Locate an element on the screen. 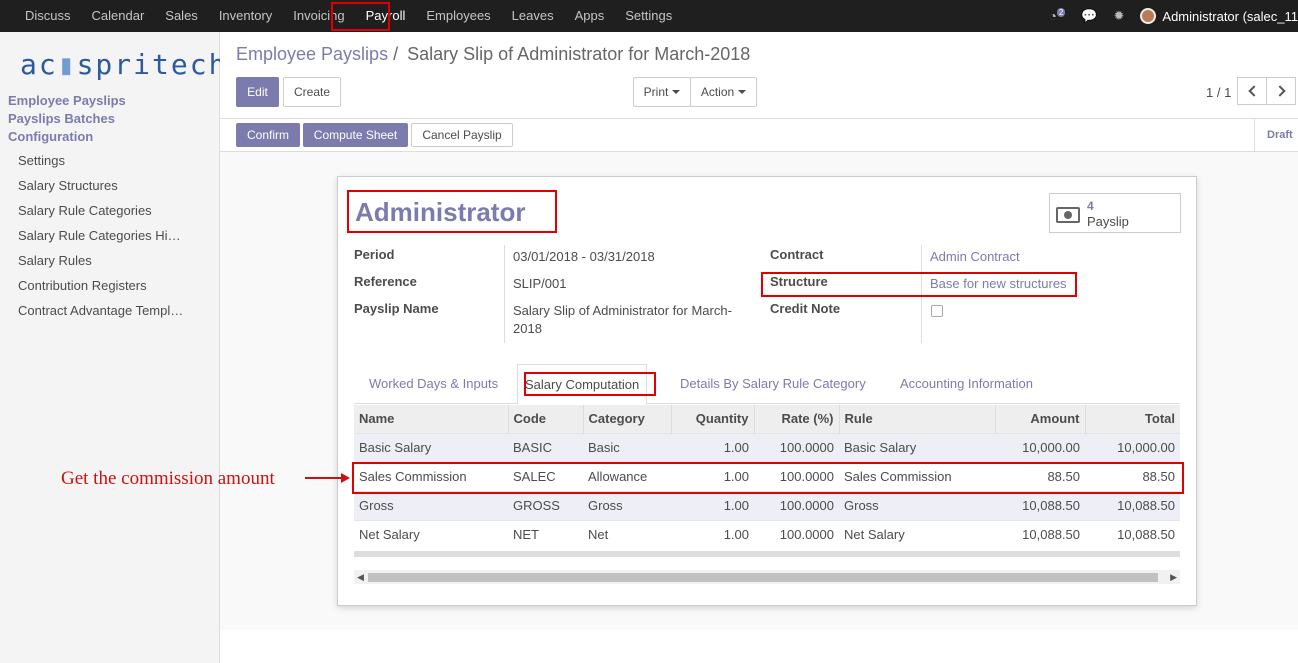 The height and width of the screenshot is (663, 1298). company-logo: ac▮spritech is located at coordinates (124, 64).